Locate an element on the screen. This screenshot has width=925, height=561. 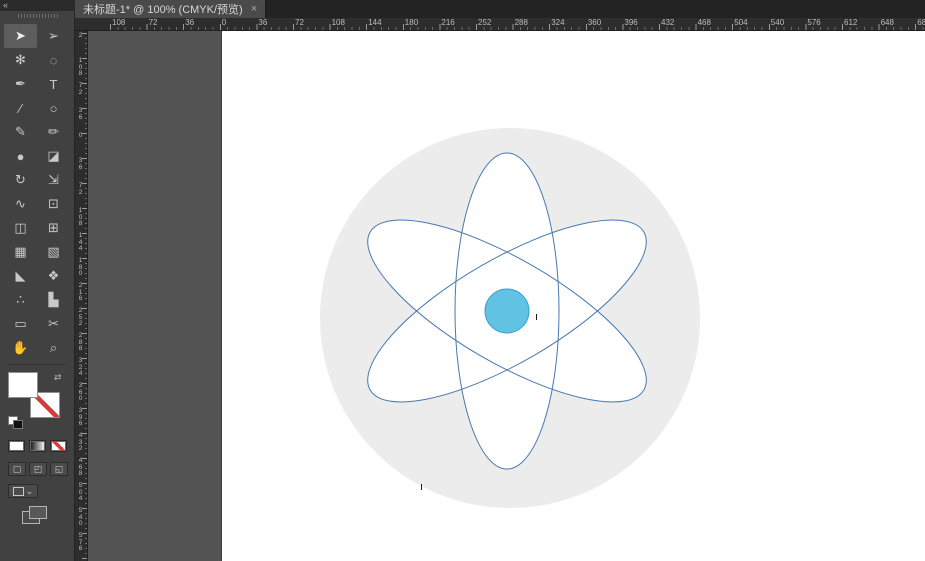
draw-behind-button: ◰ is located at coordinates (38, 469).